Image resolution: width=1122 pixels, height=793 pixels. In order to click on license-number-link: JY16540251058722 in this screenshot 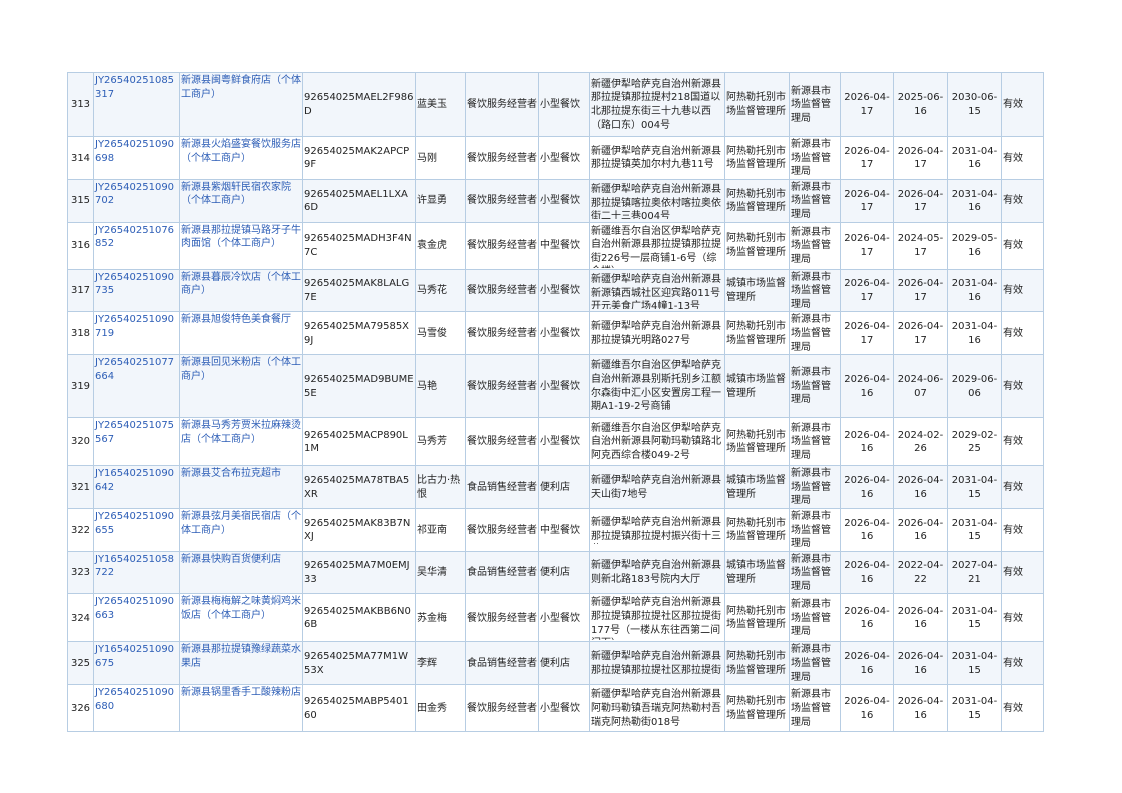, I will do `click(136, 572)`.